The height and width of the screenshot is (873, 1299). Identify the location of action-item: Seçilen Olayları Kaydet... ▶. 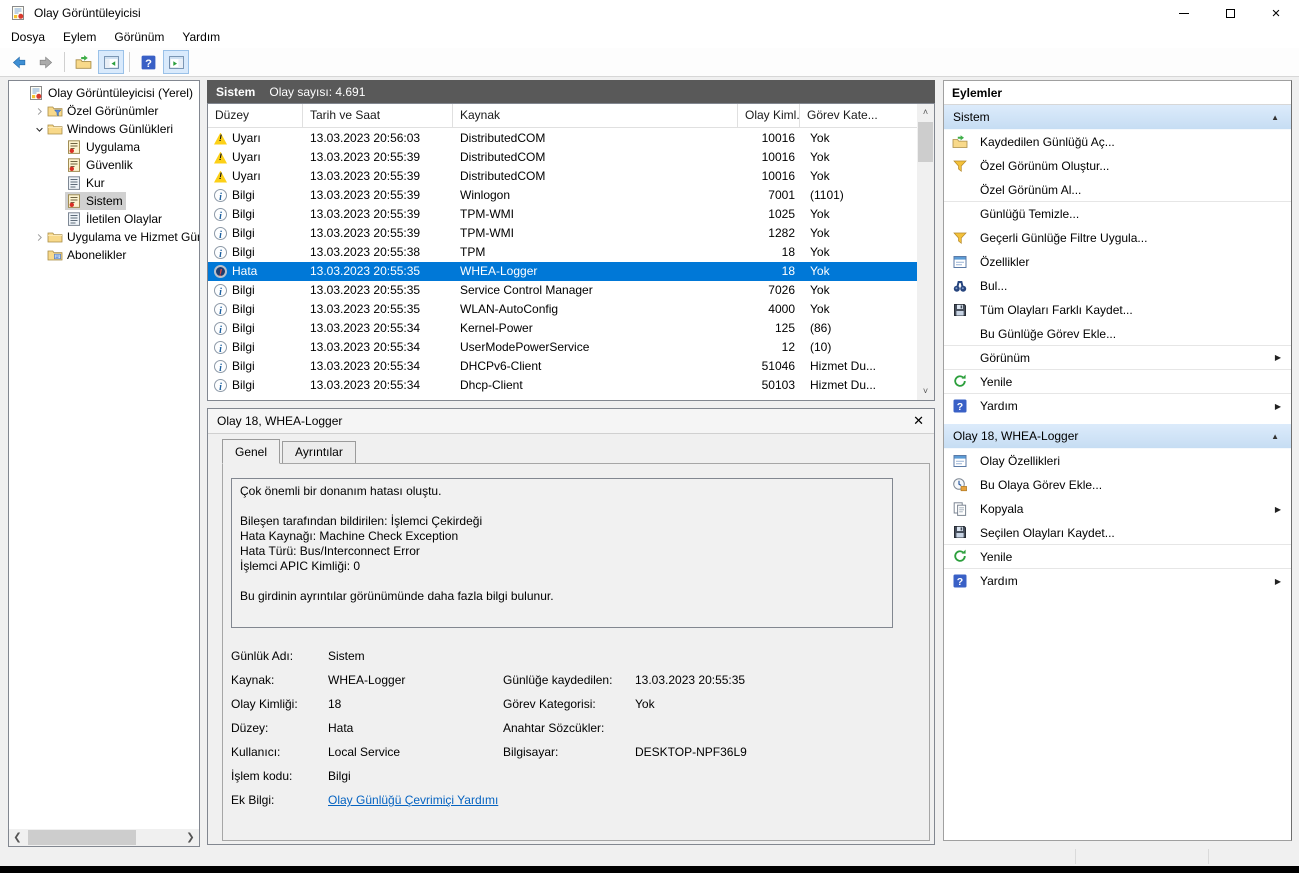
(1117, 533).